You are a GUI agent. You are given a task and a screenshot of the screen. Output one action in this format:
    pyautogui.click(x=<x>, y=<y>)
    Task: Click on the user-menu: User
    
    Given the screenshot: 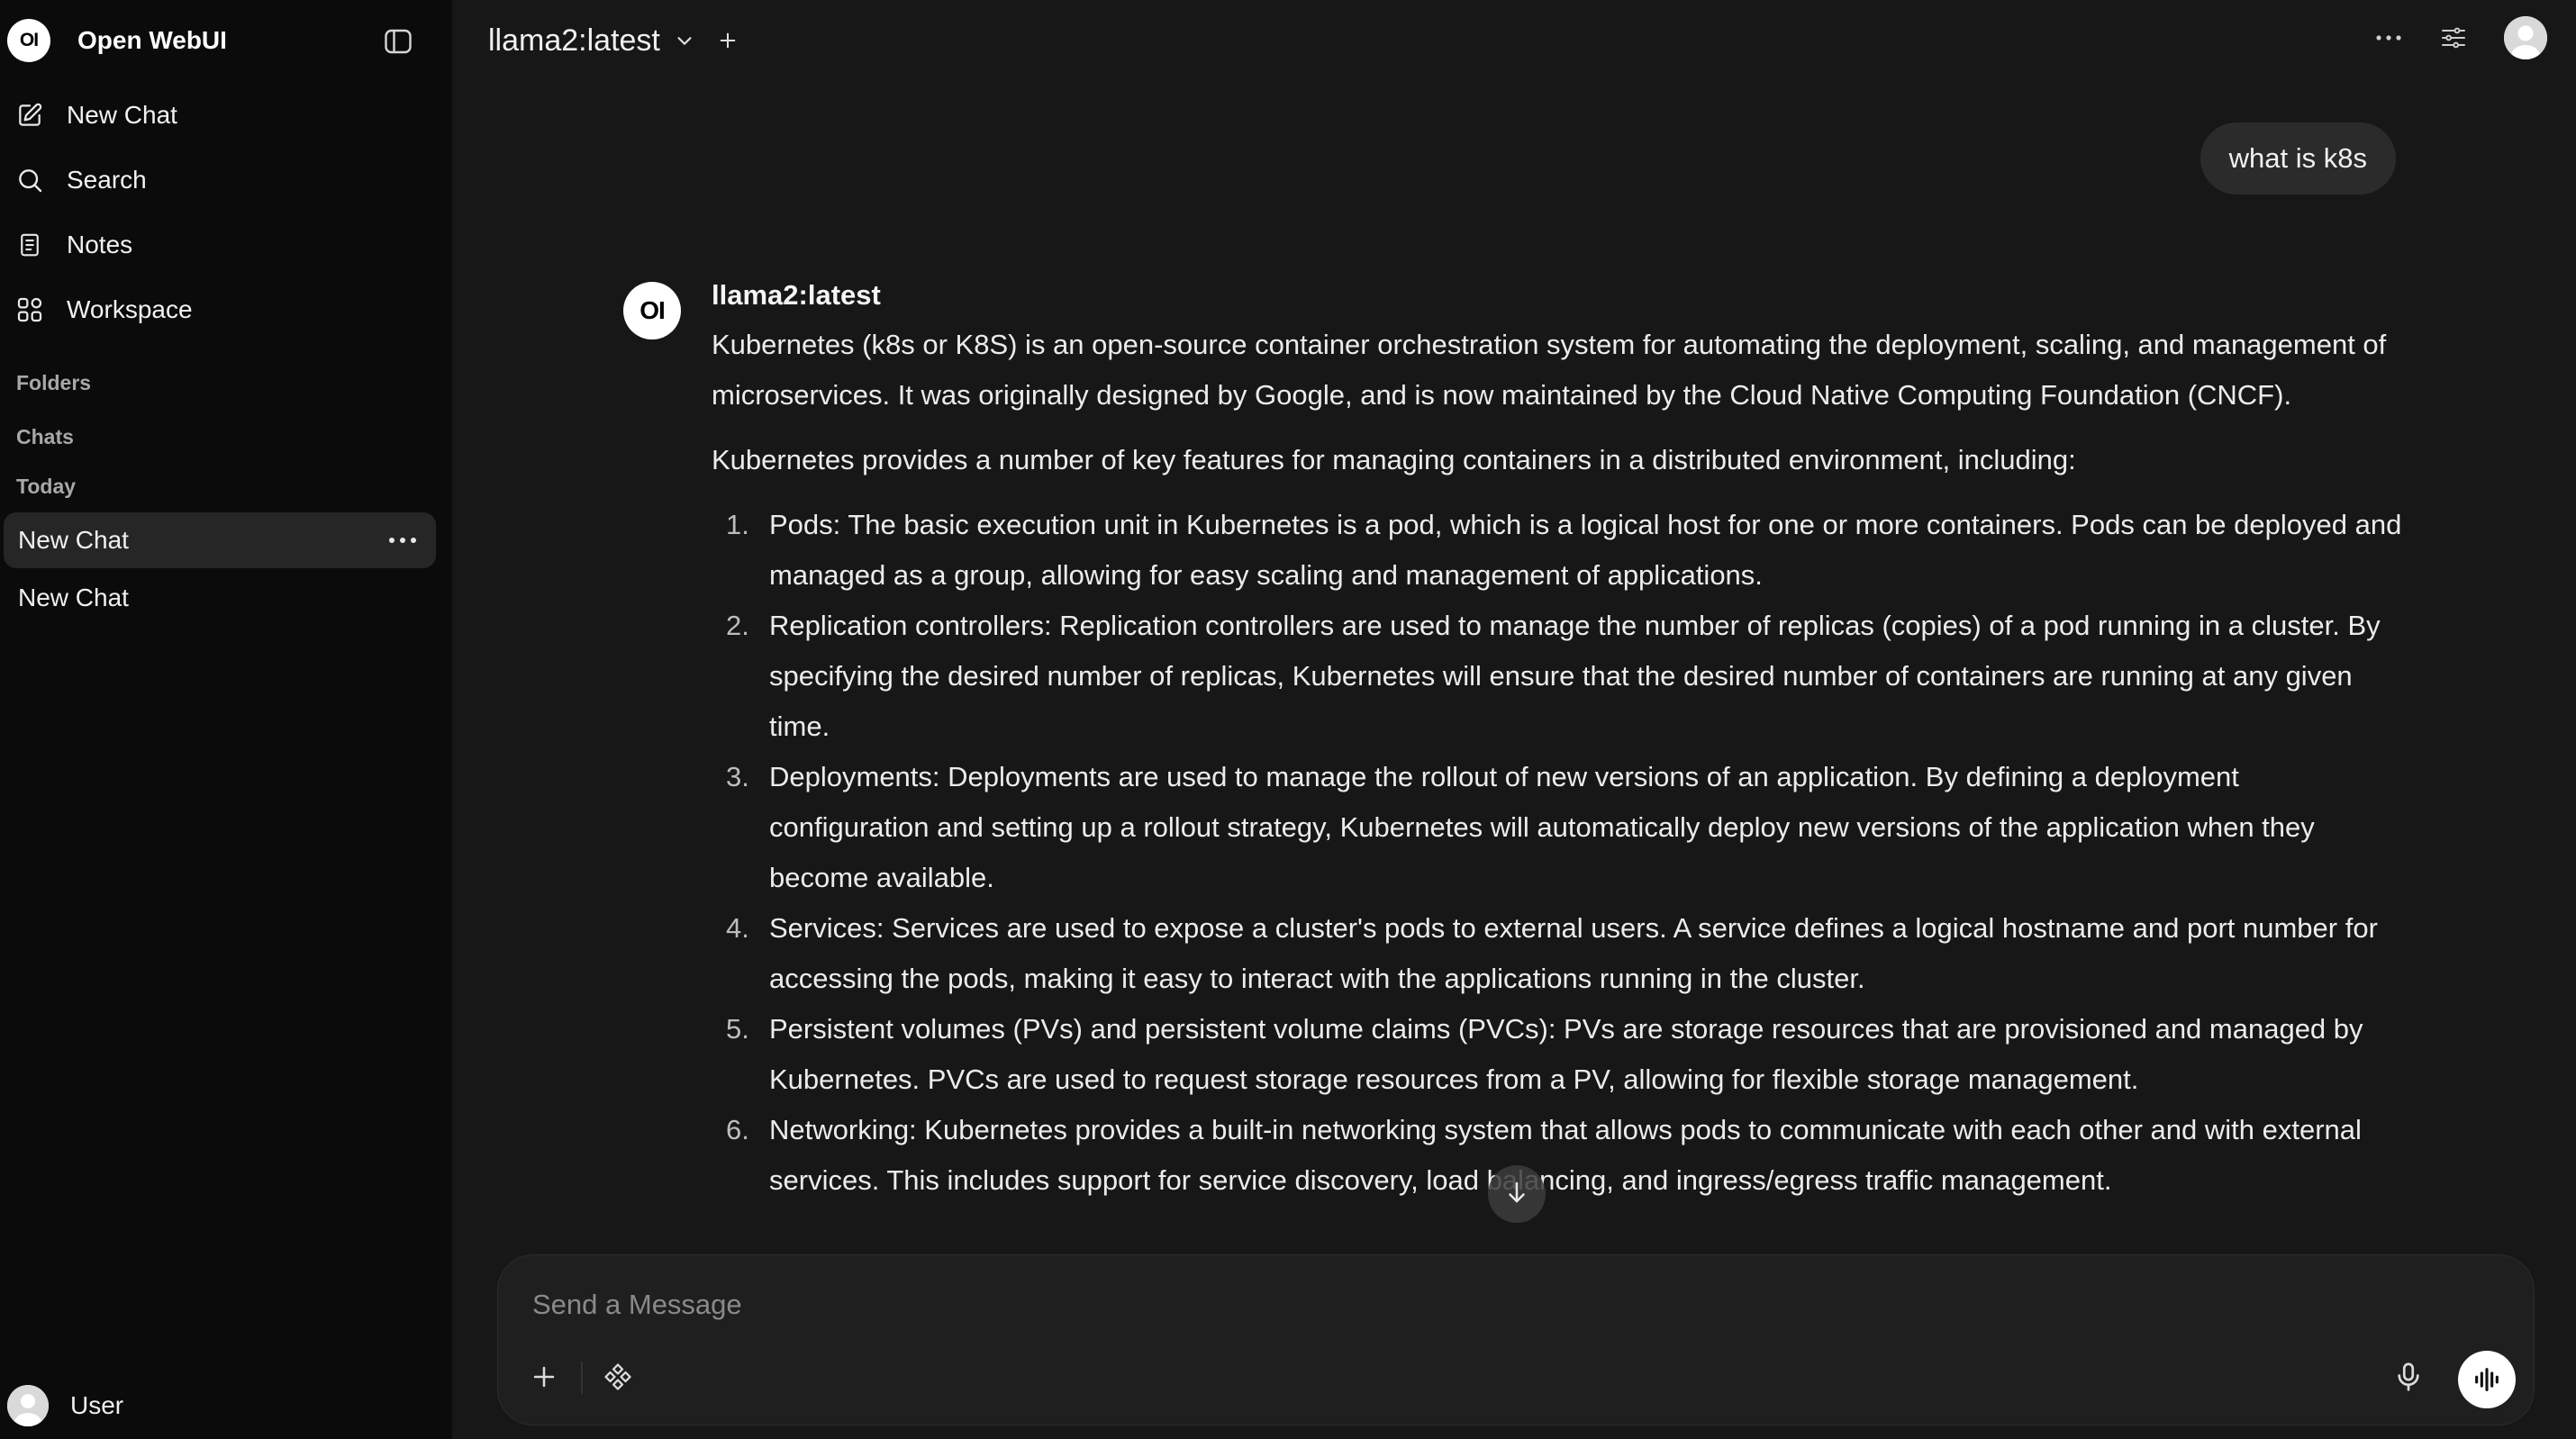 What is the action you would take?
    pyautogui.click(x=65, y=1405)
    